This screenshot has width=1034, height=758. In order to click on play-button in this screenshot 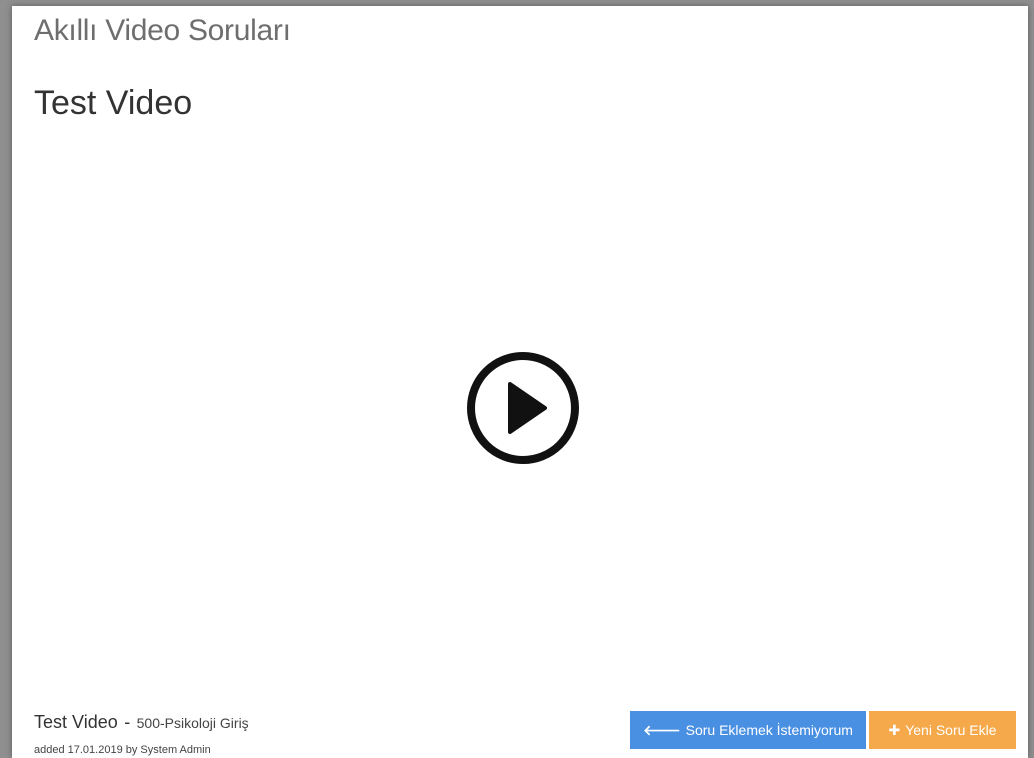, I will do `click(523, 408)`.